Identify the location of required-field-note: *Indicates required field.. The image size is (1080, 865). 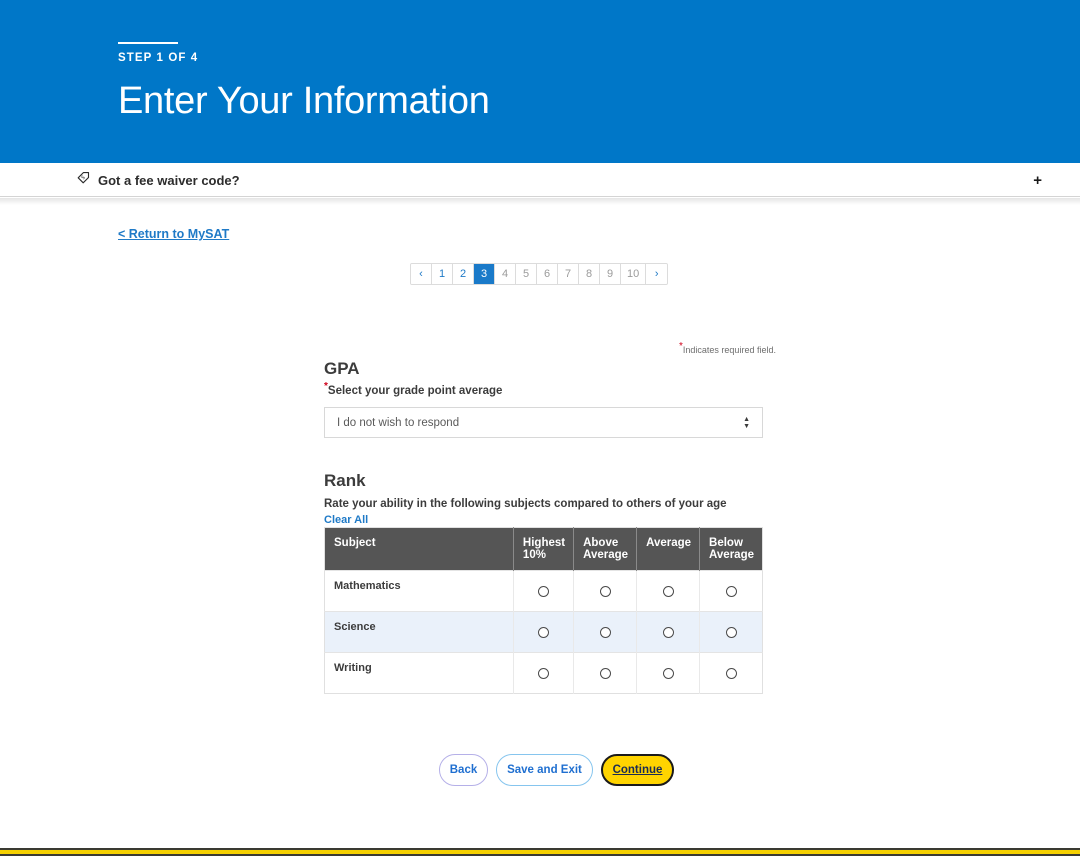
(727, 349).